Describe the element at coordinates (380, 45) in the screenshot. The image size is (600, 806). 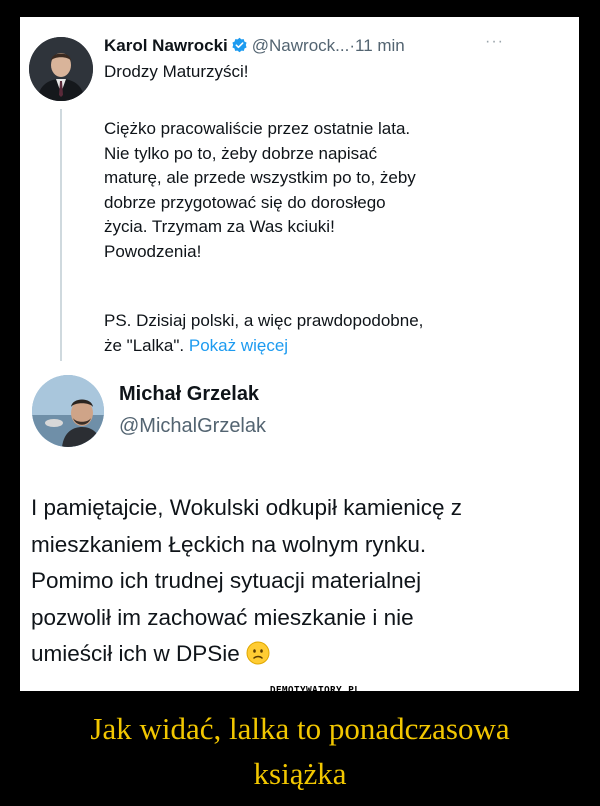
I see `tweet1-time: 11 min` at that location.